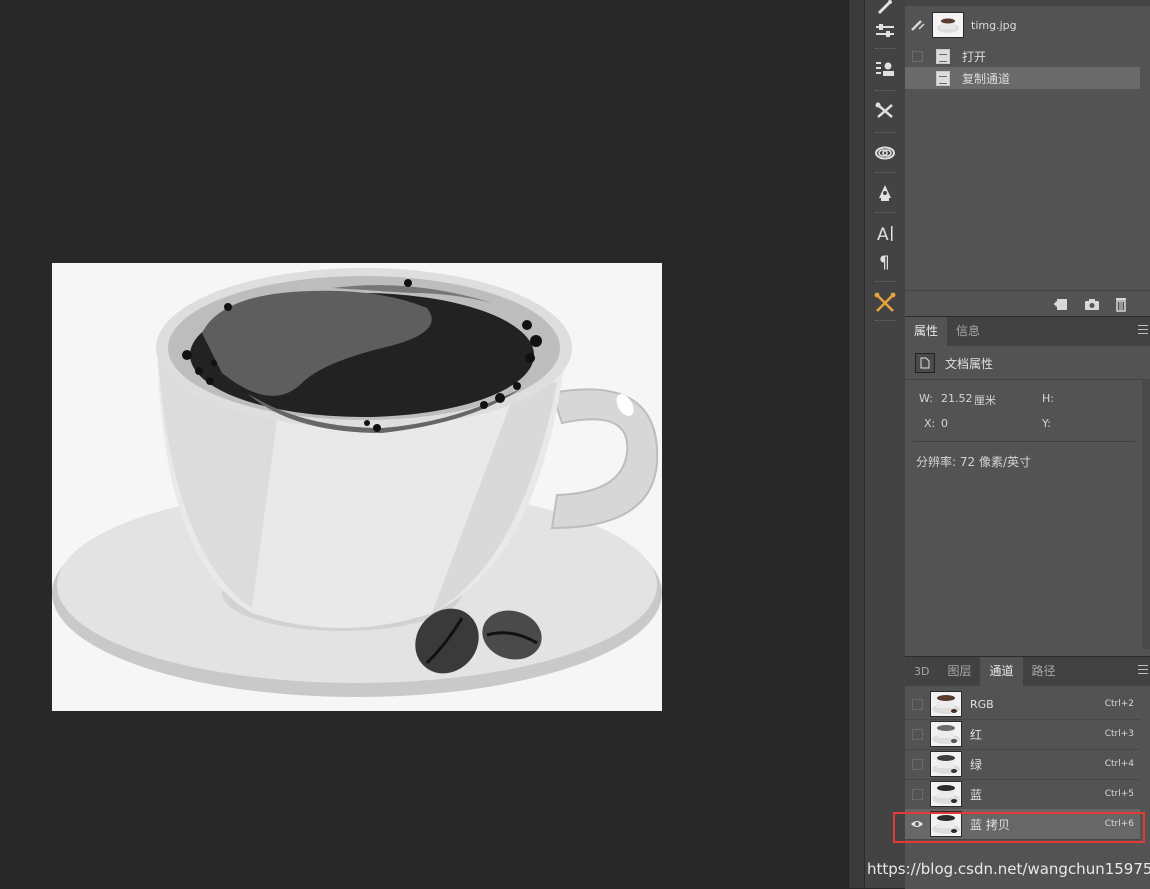  Describe the element at coordinates (1024, 441) in the screenshot. I see `properties-divider` at that location.